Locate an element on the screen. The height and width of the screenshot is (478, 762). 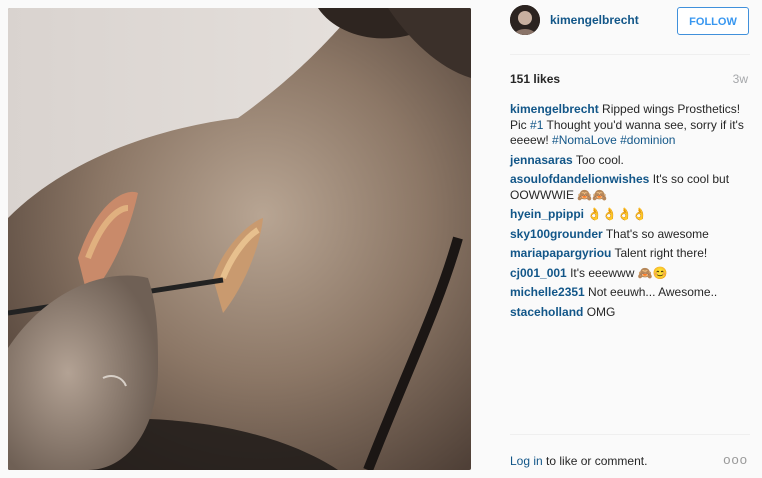
login-link: Log in is located at coordinates (526, 461).